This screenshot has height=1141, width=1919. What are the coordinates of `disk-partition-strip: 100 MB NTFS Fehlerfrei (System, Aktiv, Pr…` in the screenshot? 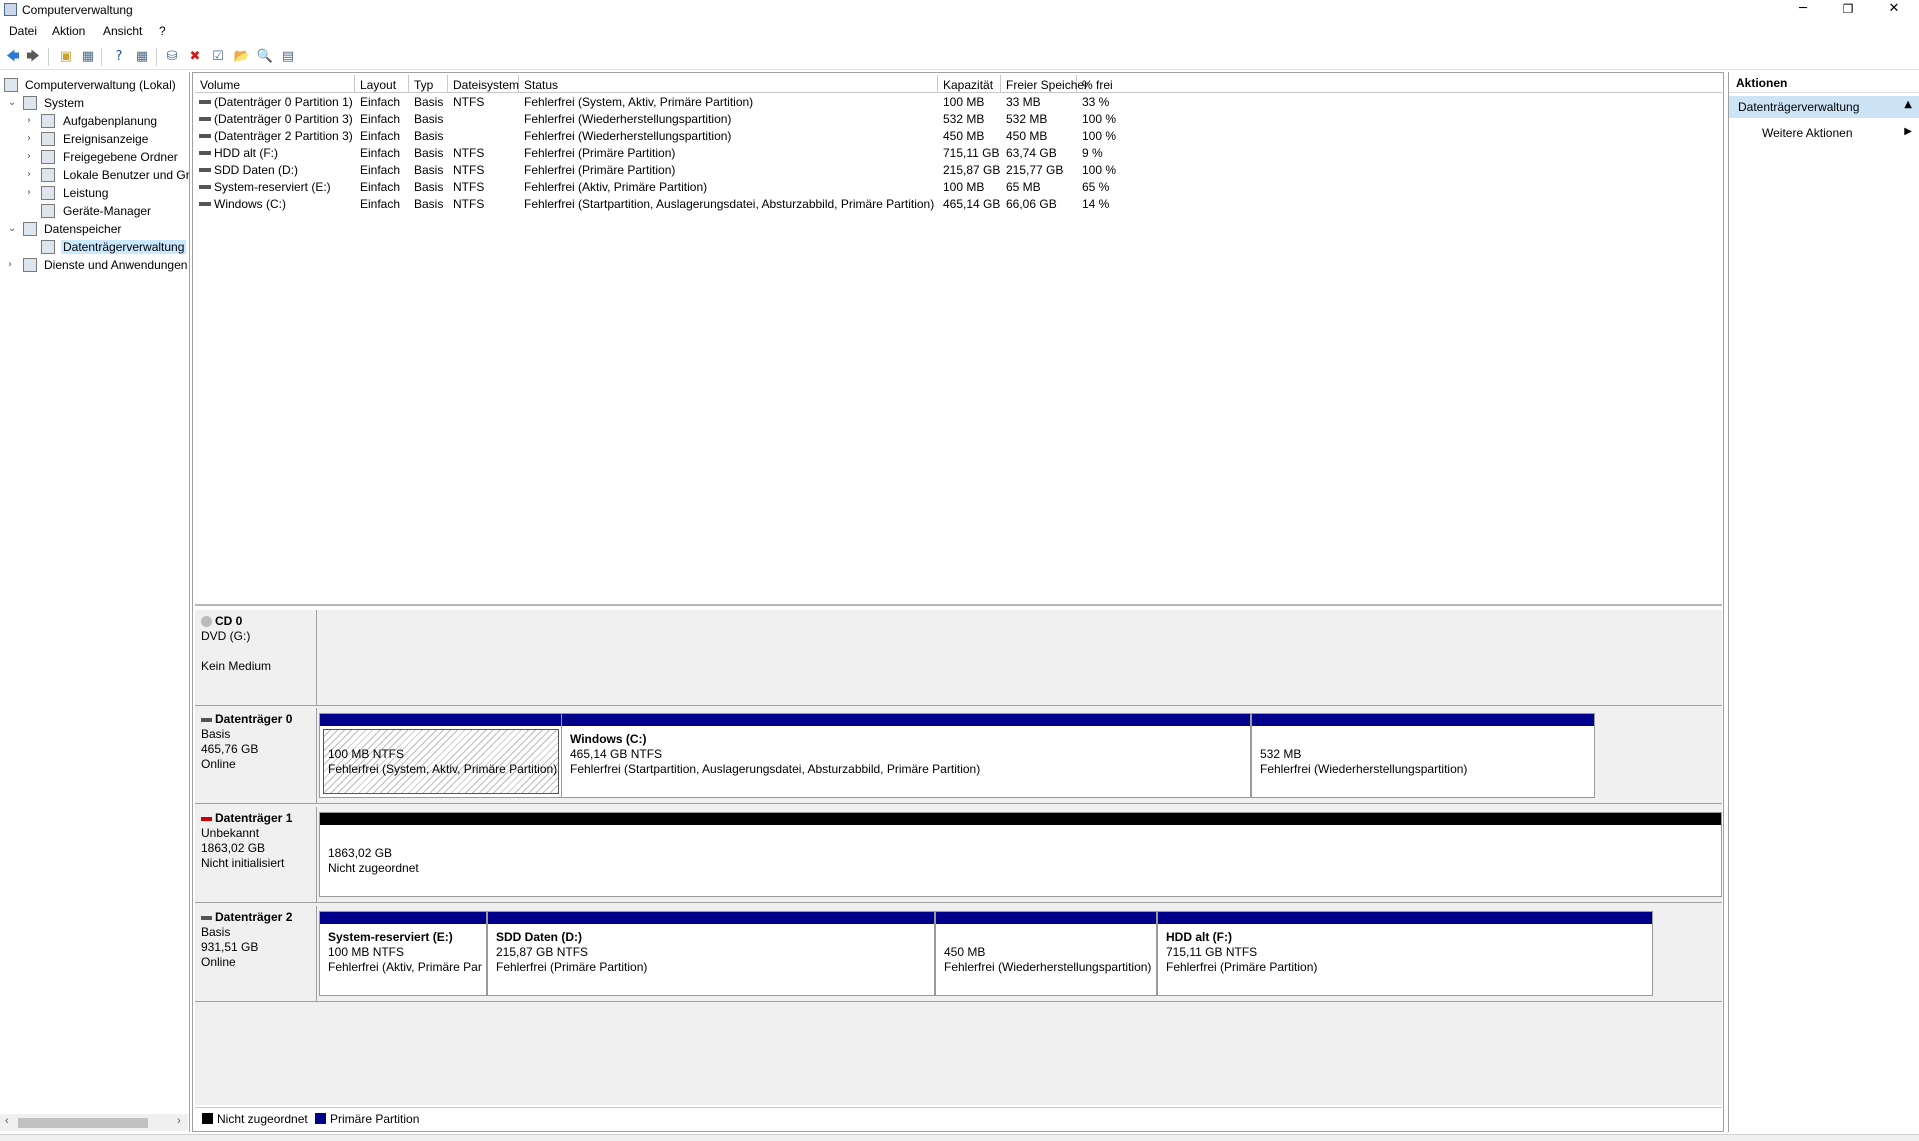 It's located at (1019, 756).